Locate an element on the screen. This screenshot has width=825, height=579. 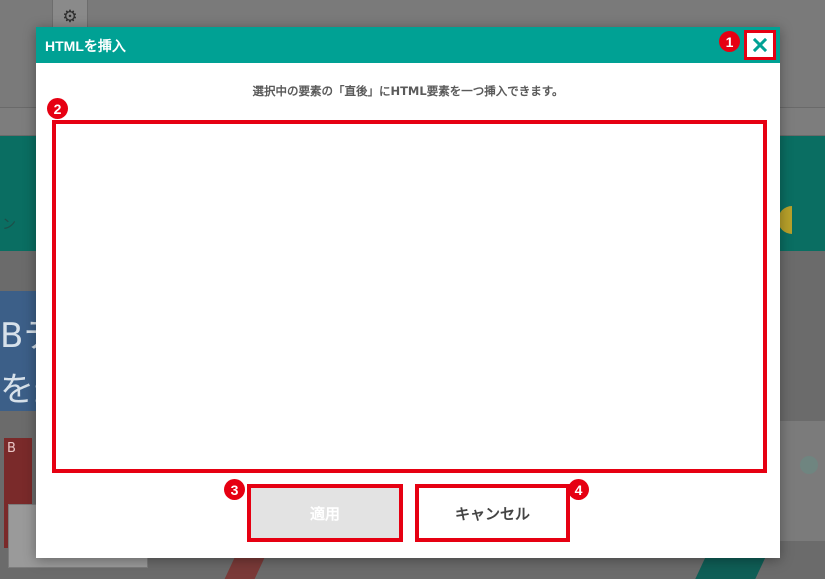
close-icon is located at coordinates (760, 45).